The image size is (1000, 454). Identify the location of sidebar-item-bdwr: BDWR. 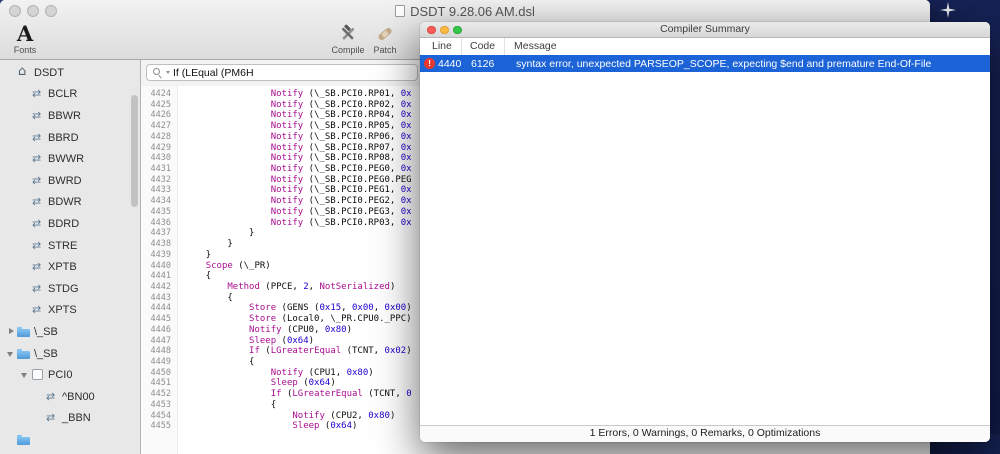
(70, 203).